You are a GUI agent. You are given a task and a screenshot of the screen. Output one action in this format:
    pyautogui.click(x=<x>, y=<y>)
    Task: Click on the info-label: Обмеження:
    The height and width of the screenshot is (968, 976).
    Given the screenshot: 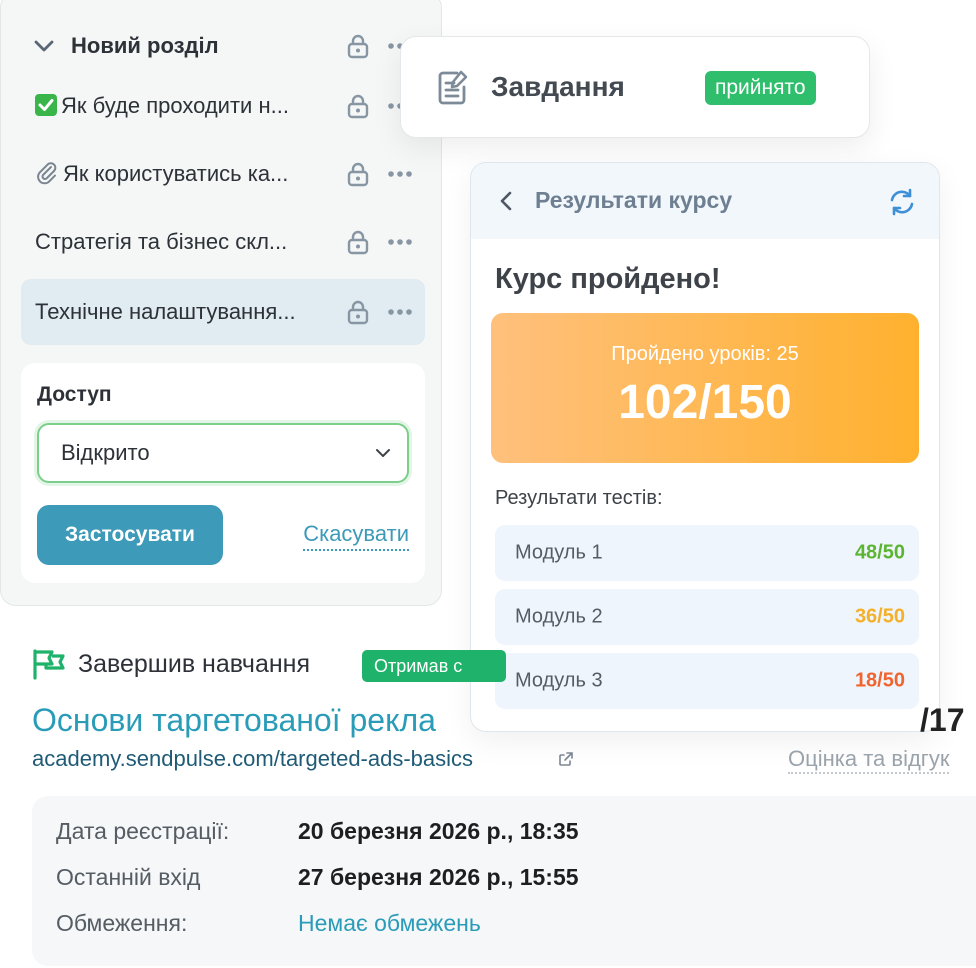 What is the action you would take?
    pyautogui.click(x=122, y=923)
    